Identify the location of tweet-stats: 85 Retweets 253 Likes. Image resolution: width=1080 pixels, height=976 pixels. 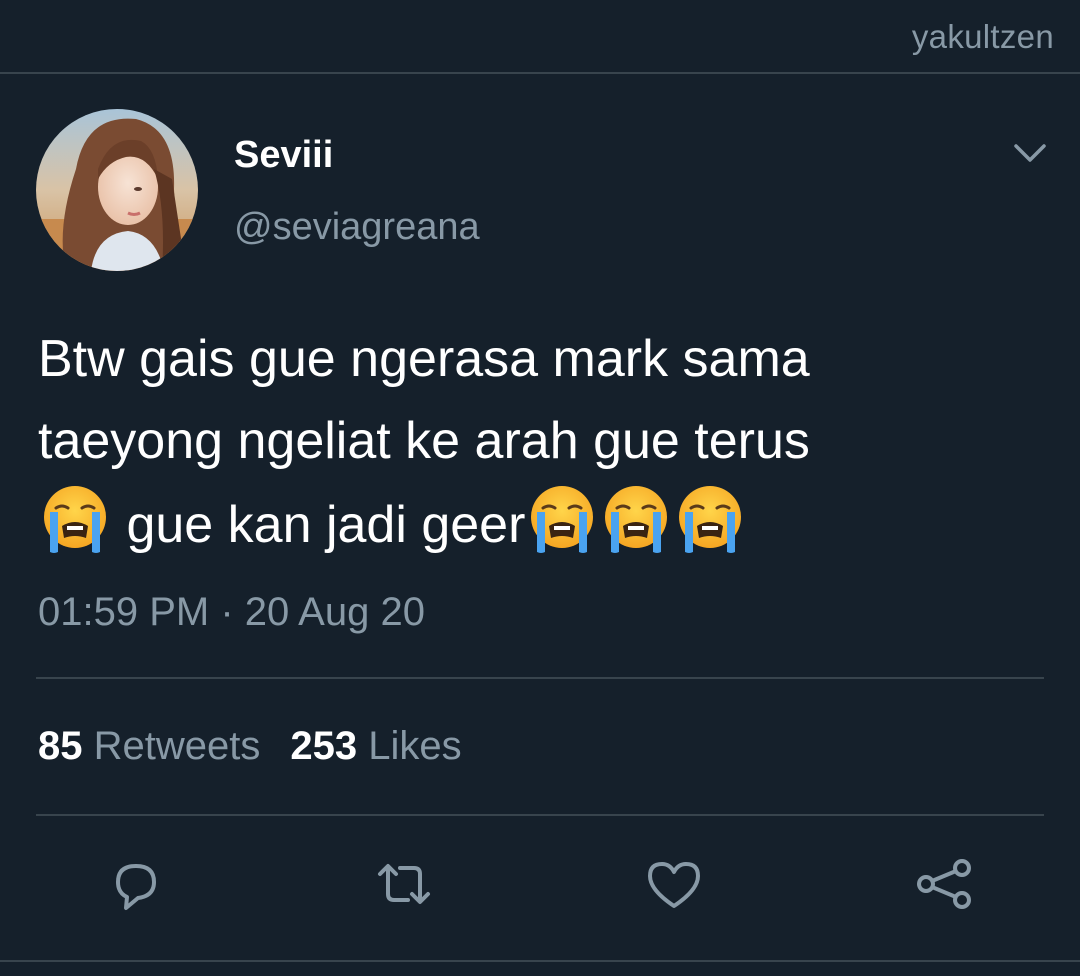
(250, 746).